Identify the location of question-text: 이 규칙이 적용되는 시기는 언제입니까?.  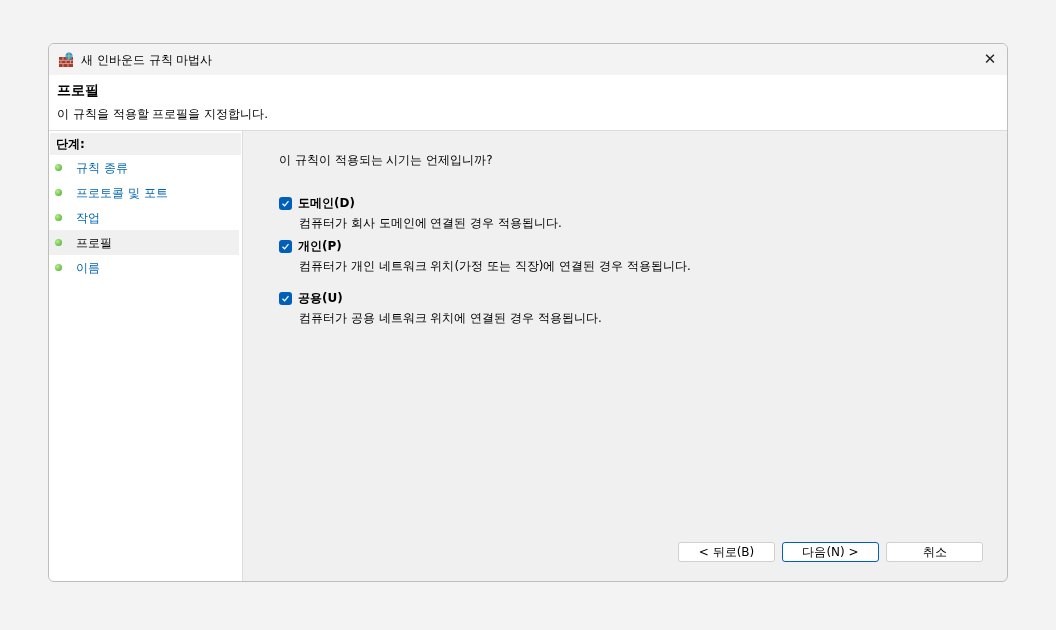
(386, 160).